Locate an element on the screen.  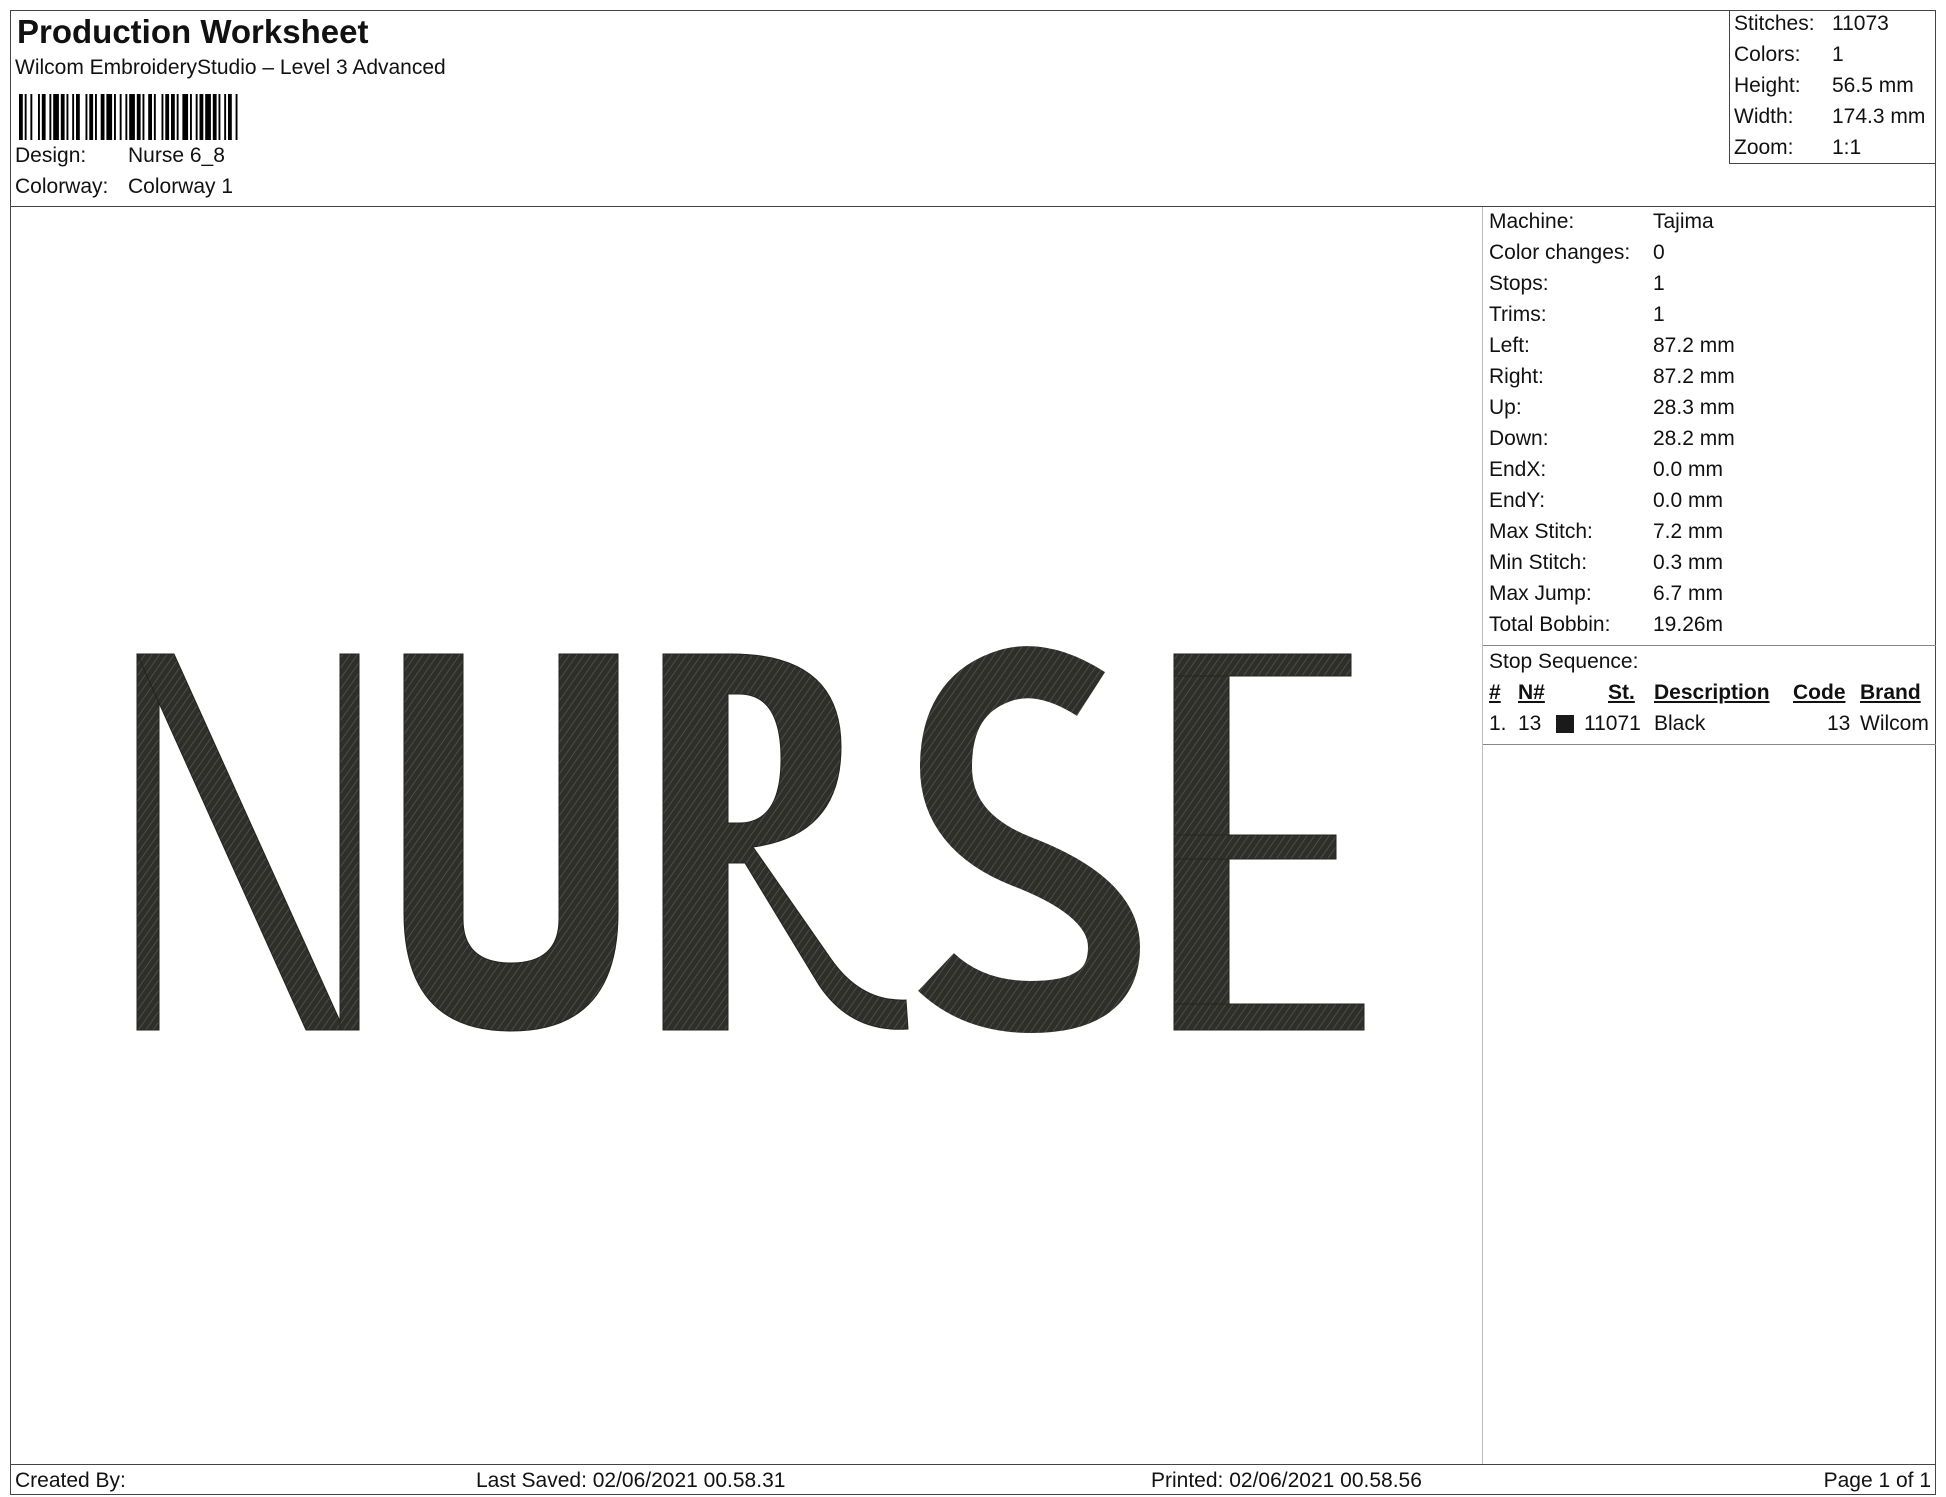
col-brand: Brand is located at coordinates (1890, 692).